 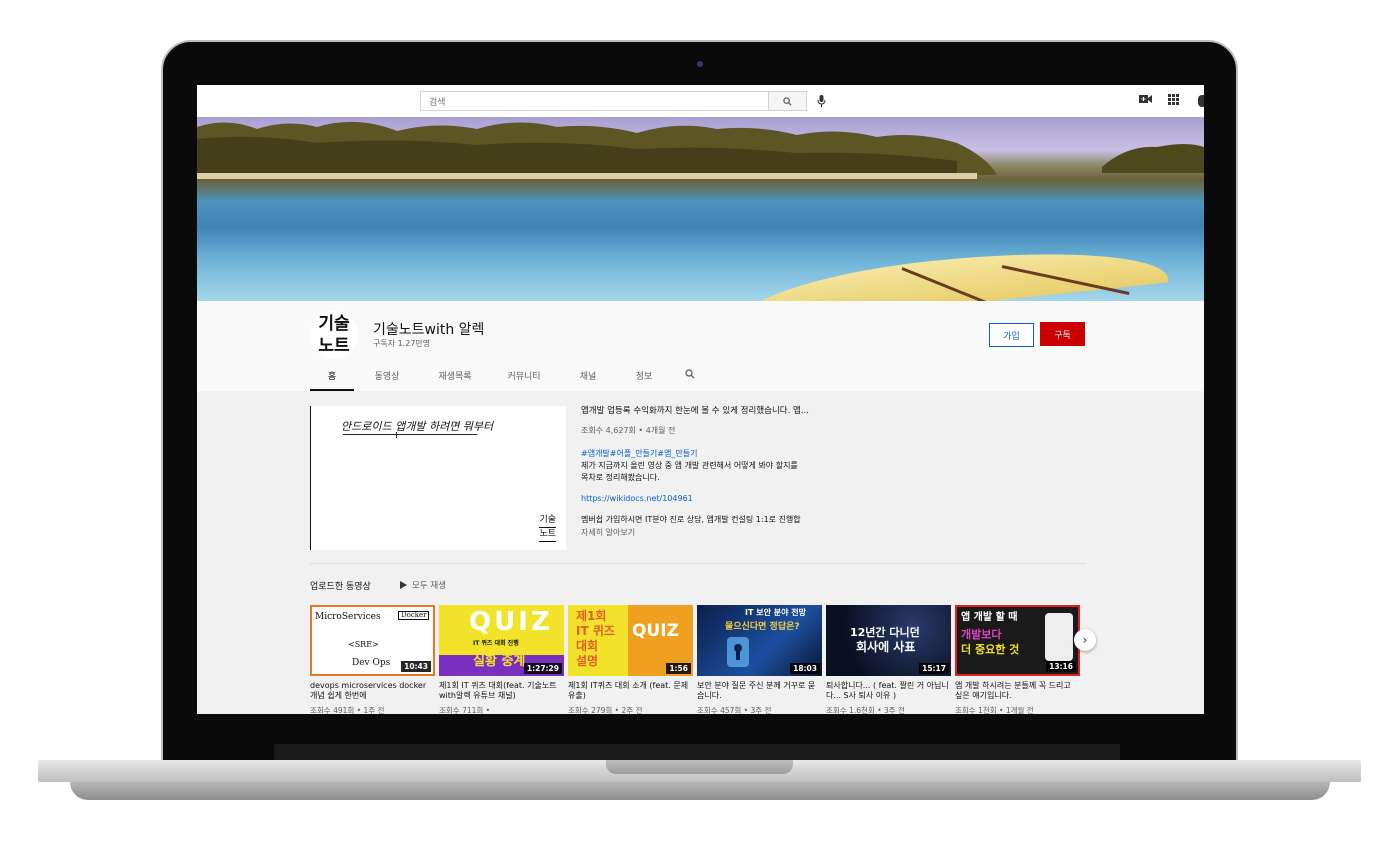 What do you see at coordinates (759, 691) in the screenshot?
I see `video-title: 보안 분야 질문 주신 분께 거꾸로 묻습니다.` at bounding box center [759, 691].